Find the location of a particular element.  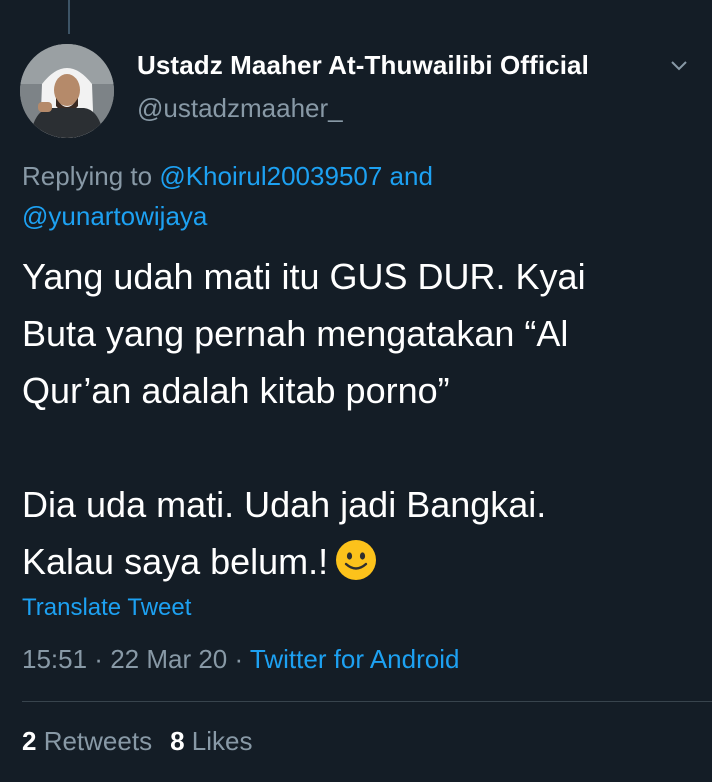

retweets-count: 2 is located at coordinates (29, 741).